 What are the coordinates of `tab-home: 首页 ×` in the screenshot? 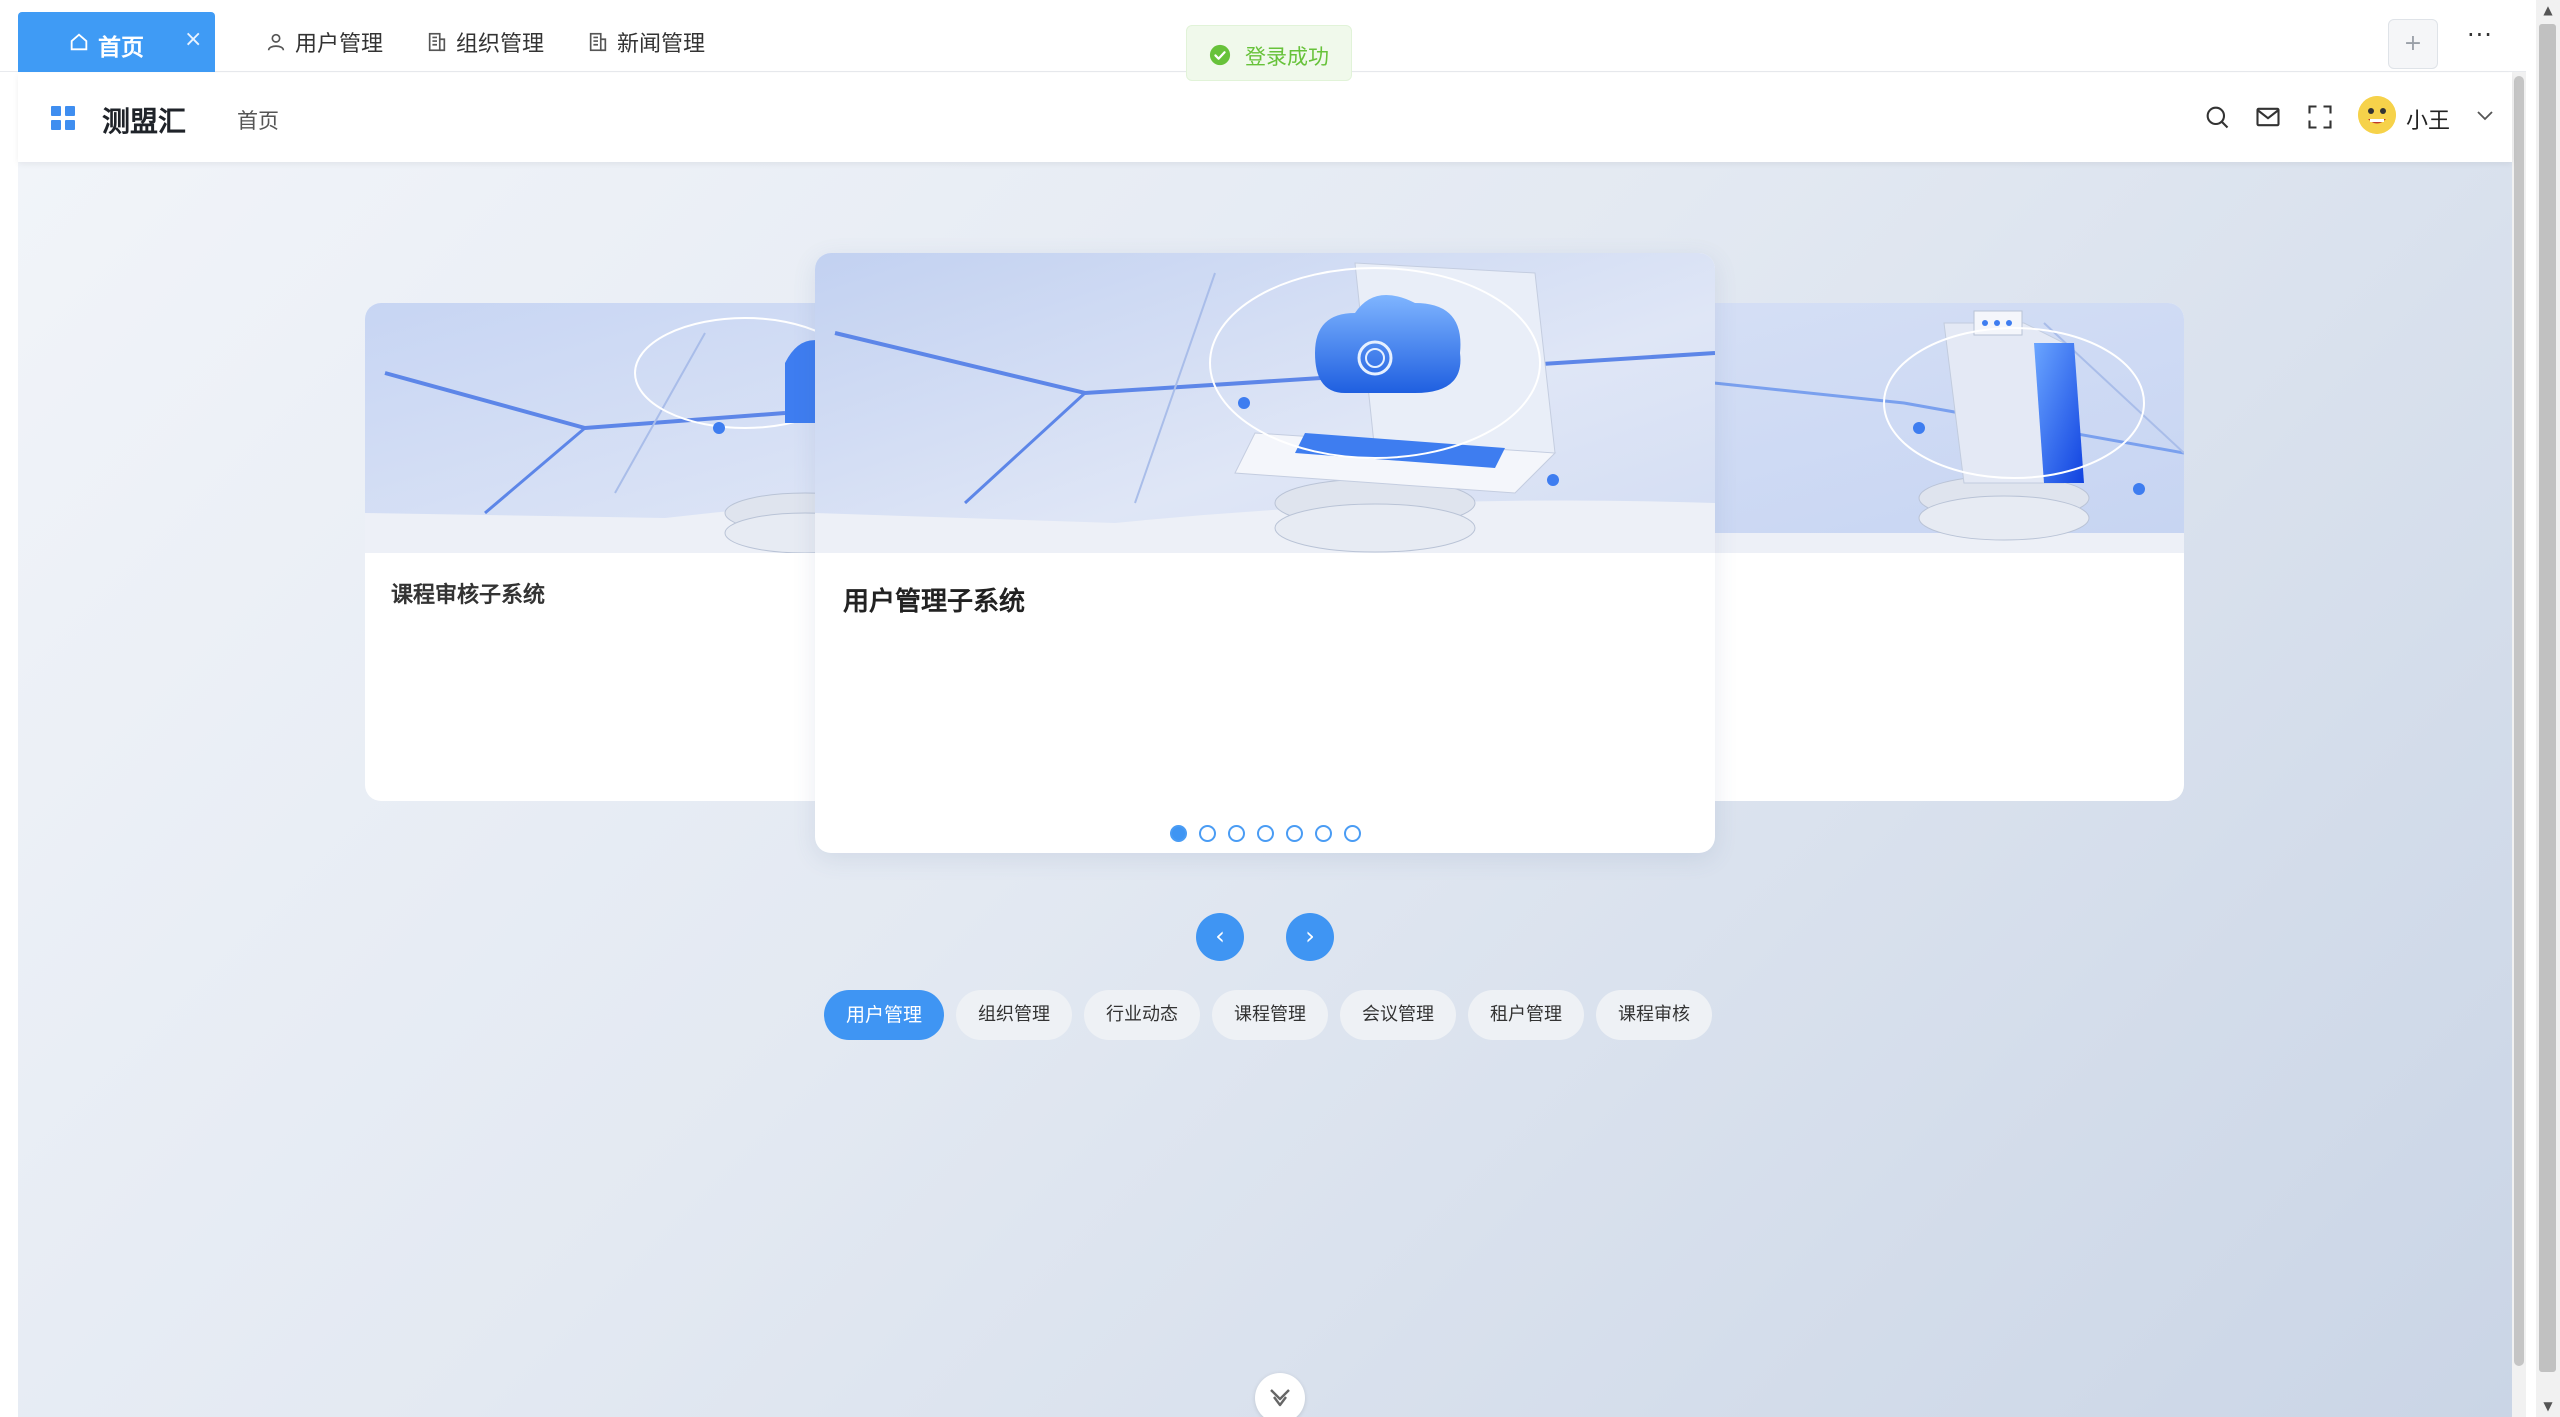 It's located at (116, 42).